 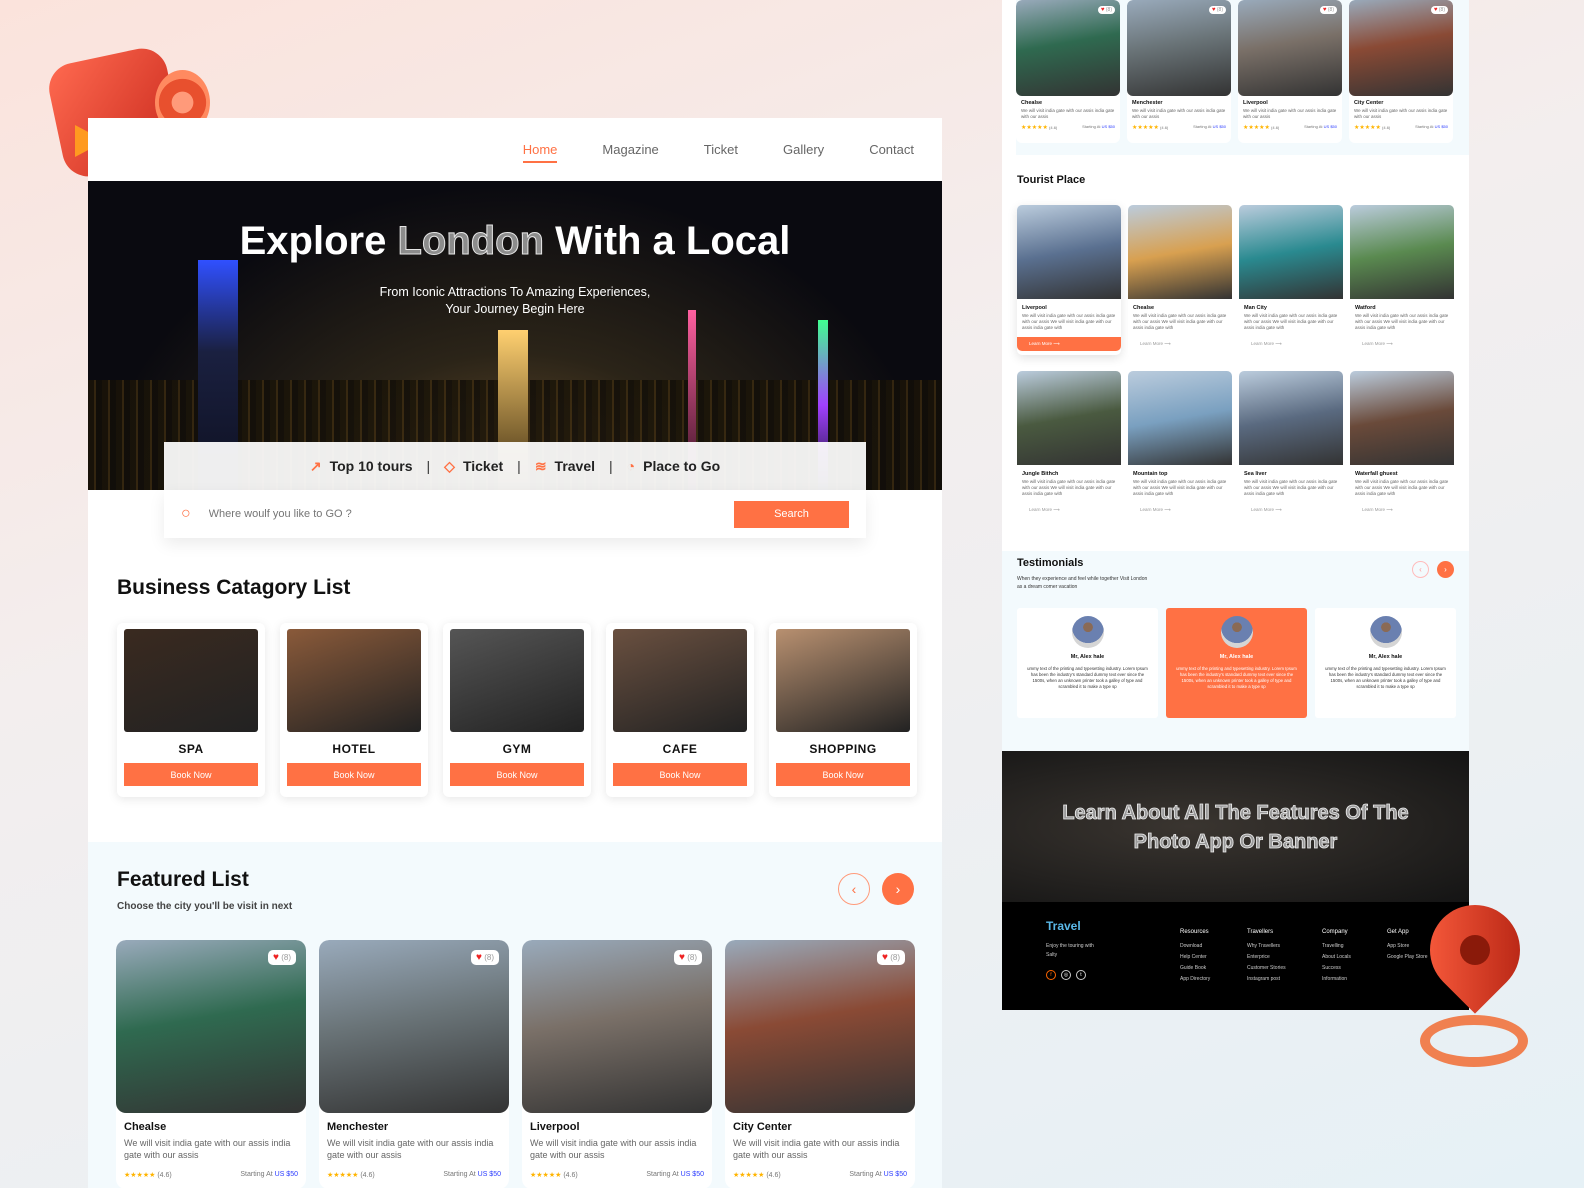 I want to click on category-card: SHOPPING Book Now, so click(x=843, y=710).